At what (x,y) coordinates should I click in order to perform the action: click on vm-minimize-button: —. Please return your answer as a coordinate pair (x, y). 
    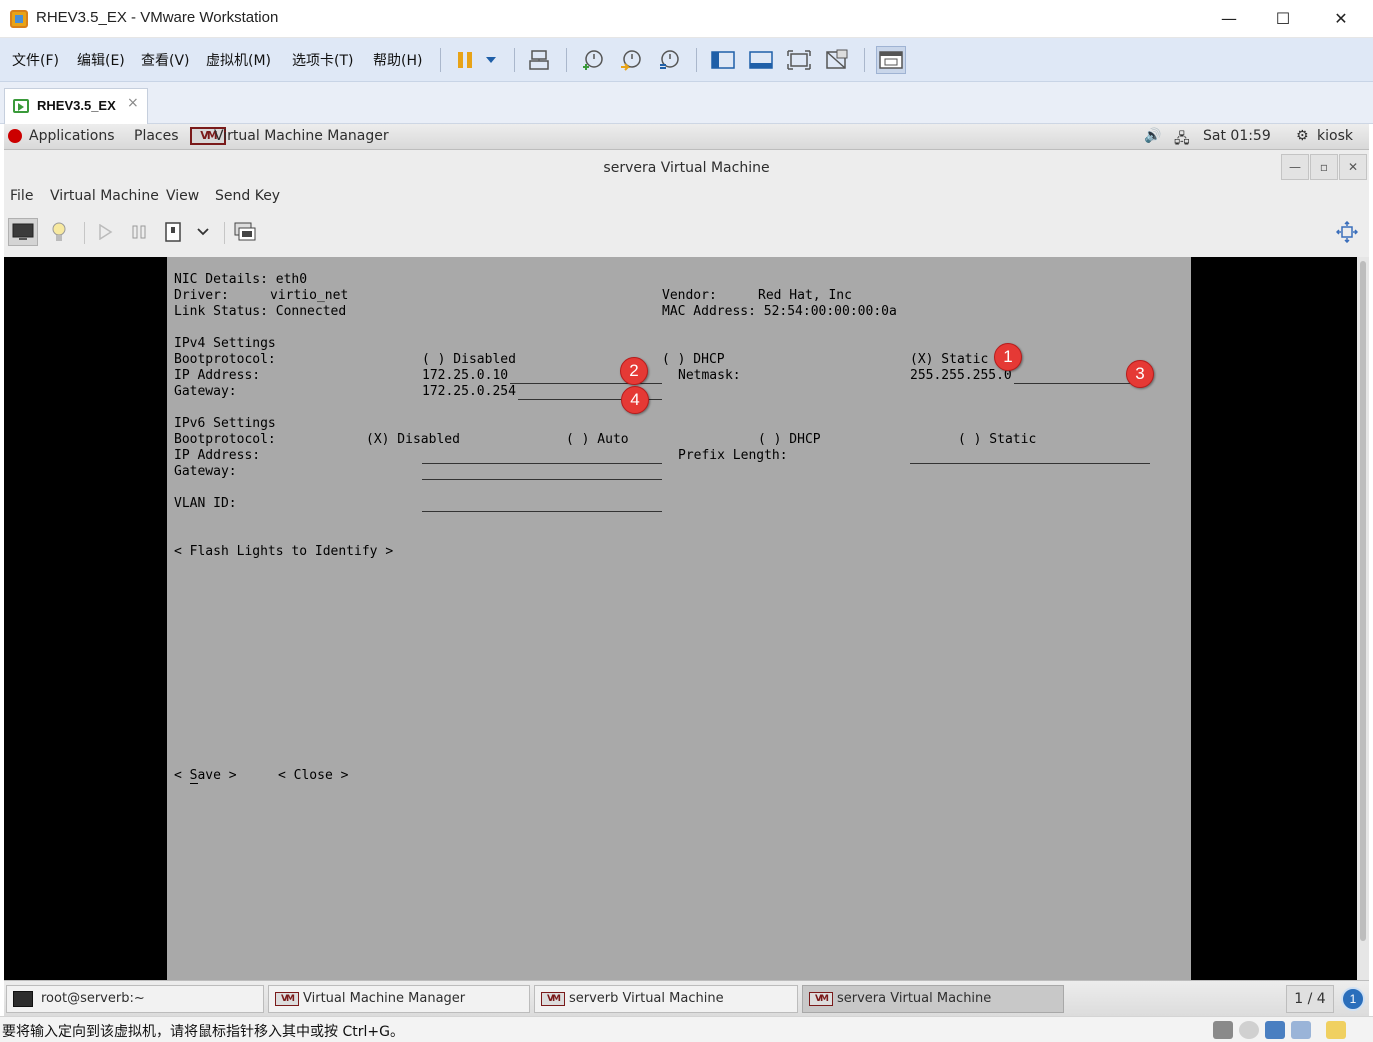
    Looking at the image, I should click on (1295, 167).